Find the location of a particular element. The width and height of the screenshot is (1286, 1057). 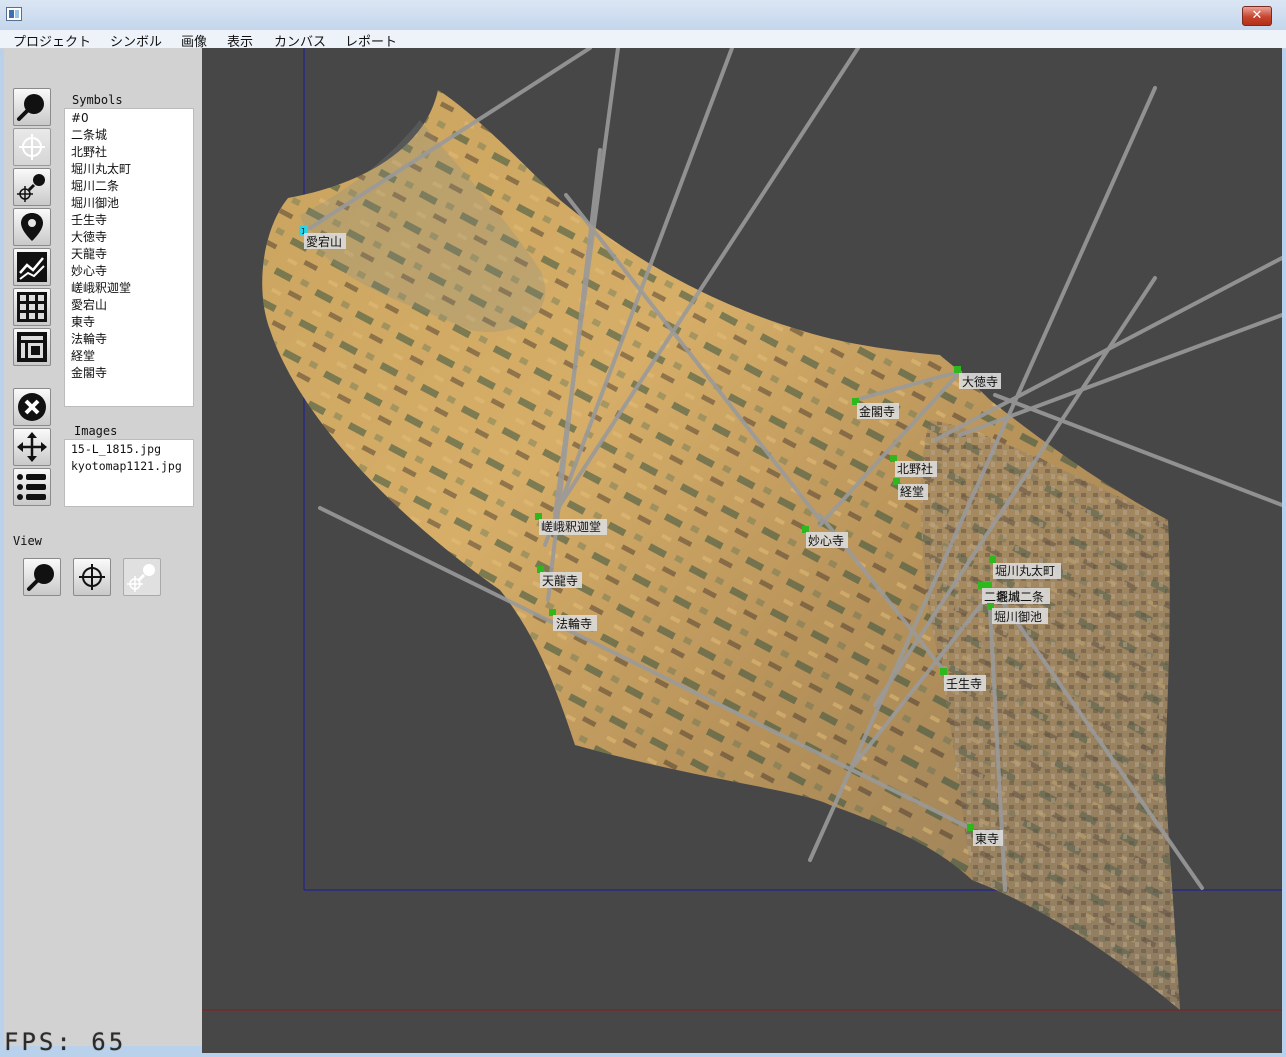

move-arrows-icon is located at coordinates (32, 447).